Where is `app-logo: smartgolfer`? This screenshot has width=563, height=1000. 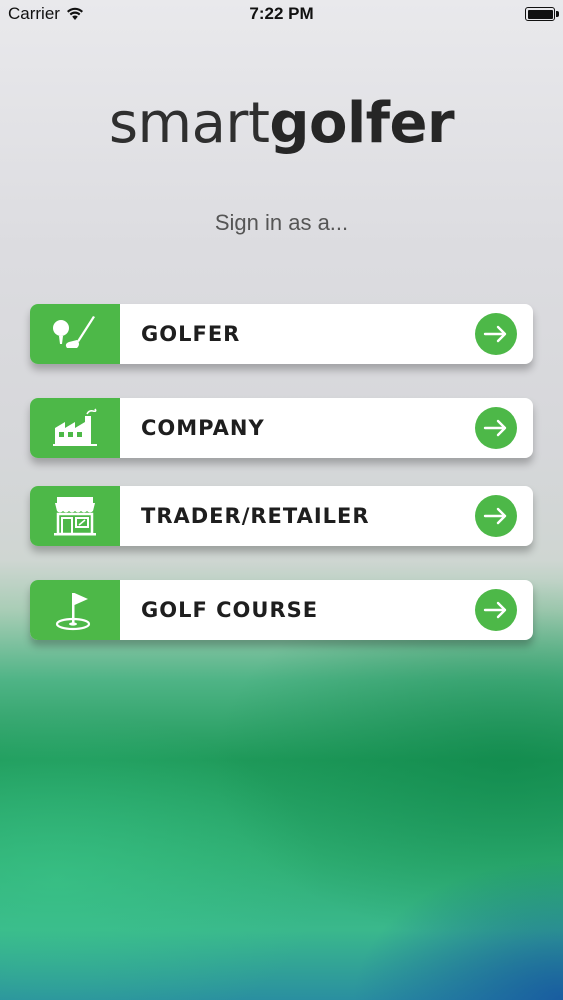
app-logo: smartgolfer is located at coordinates (281, 124).